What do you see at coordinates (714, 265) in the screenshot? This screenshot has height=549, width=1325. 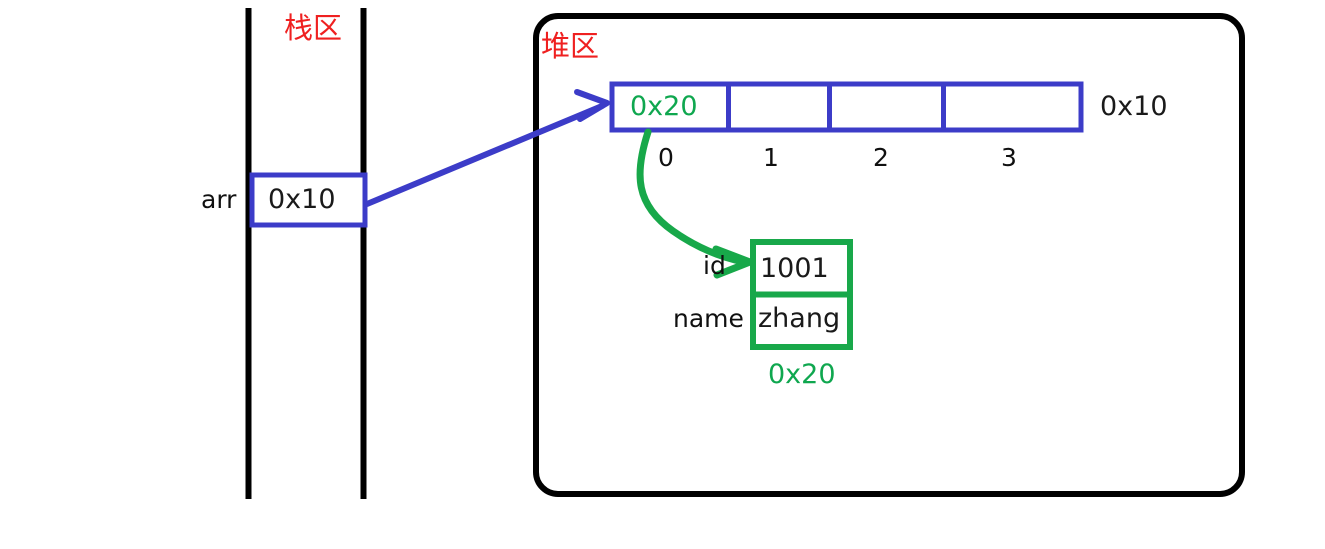 I see `object-field-id-label: id` at bounding box center [714, 265].